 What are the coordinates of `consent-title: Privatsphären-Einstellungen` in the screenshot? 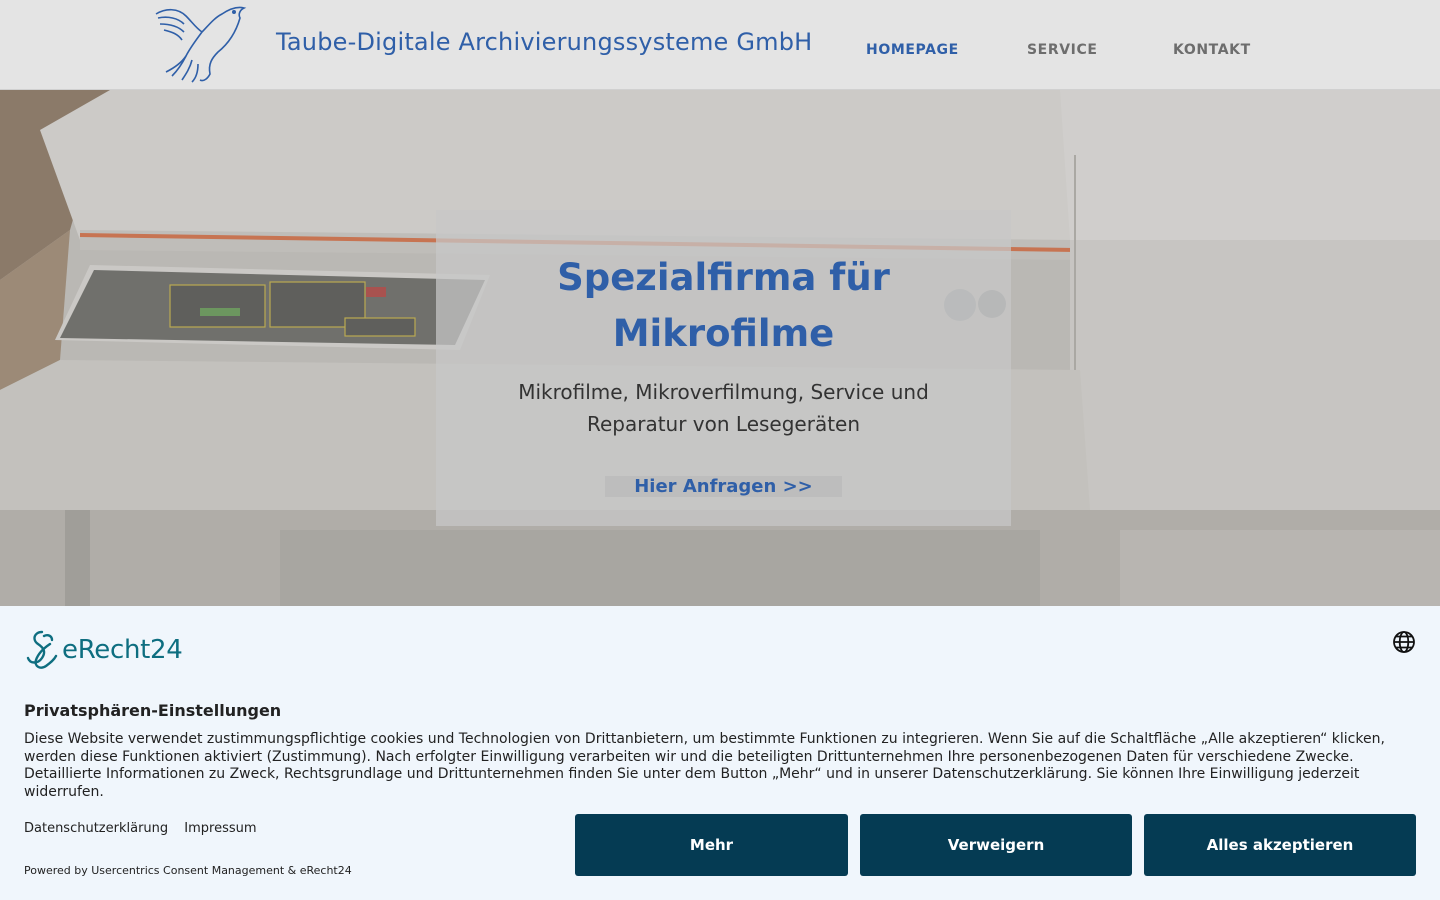 It's located at (153, 710).